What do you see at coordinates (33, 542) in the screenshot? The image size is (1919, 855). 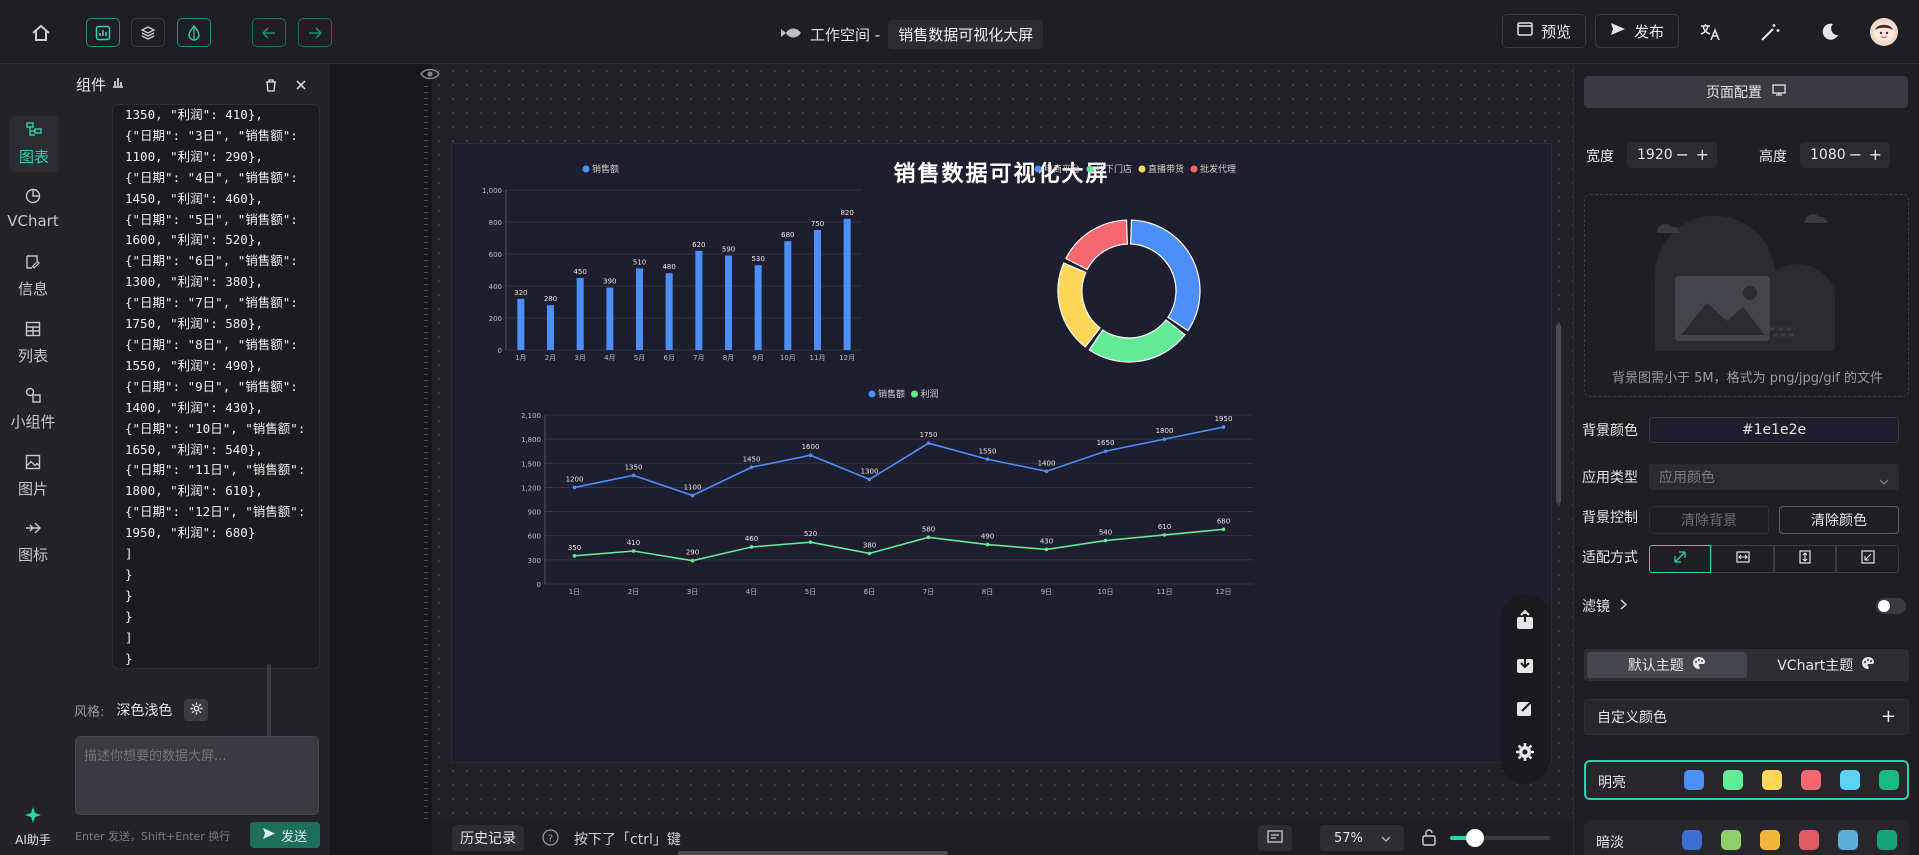 I see `rail-item-icon: 图标` at bounding box center [33, 542].